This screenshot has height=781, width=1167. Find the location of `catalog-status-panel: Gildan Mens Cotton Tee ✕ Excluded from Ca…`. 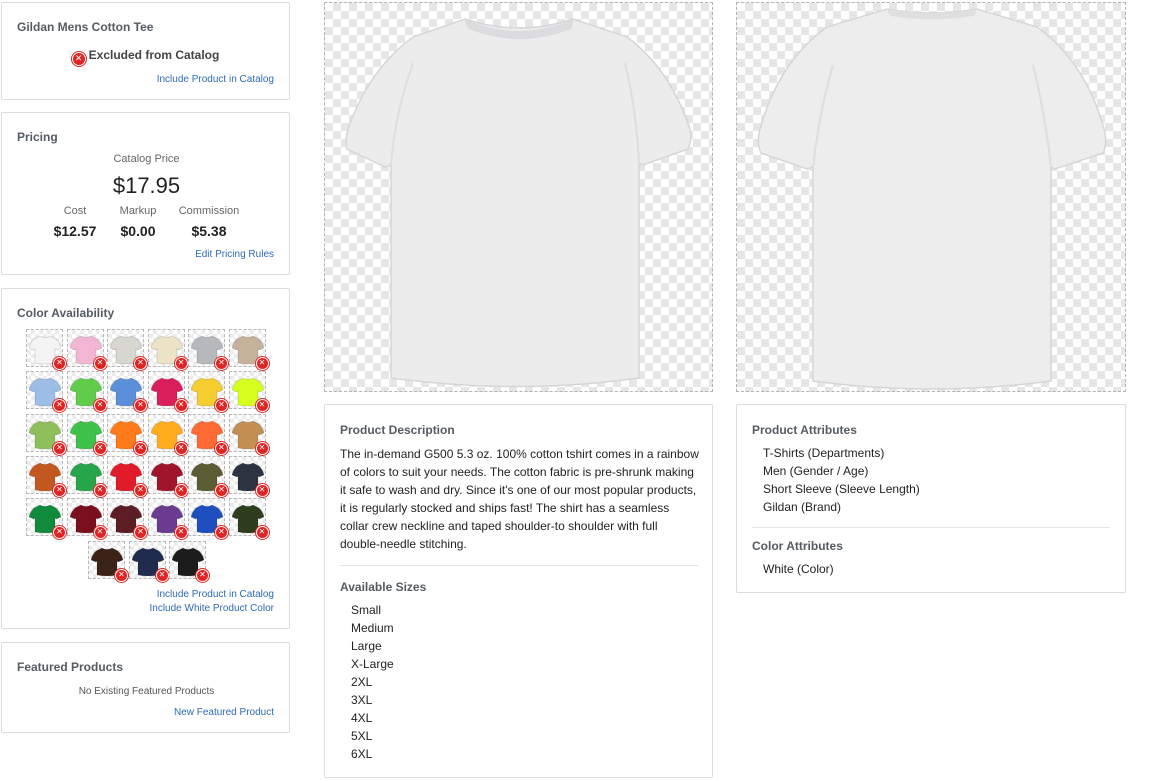

catalog-status-panel: Gildan Mens Cotton Tee ✕ Excluded from Ca… is located at coordinates (145, 51).